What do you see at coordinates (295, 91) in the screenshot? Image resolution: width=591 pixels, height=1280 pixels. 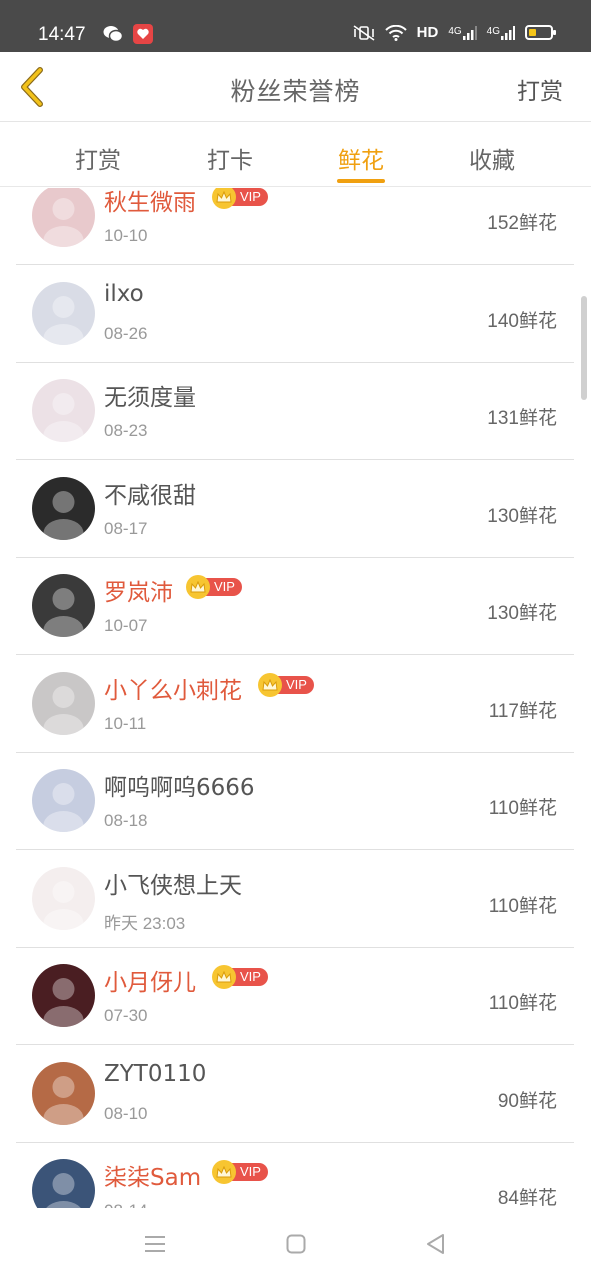 I see `page-title: 粉丝荣誉榜` at bounding box center [295, 91].